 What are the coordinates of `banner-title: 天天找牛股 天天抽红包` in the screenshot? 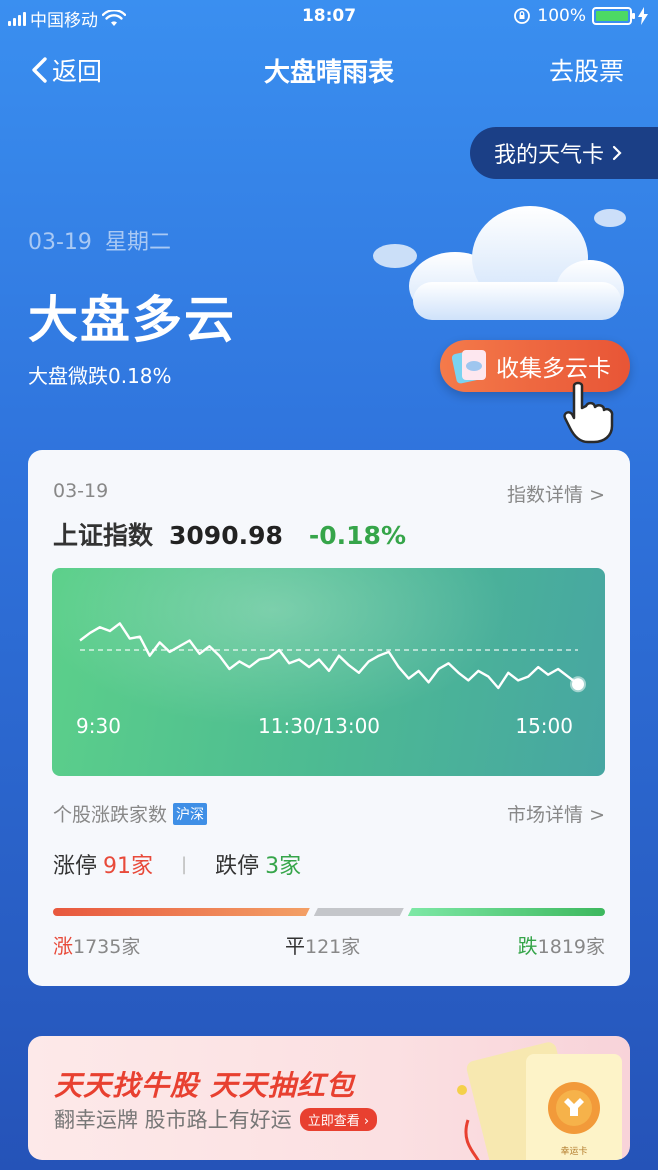 It's located at (204, 1085).